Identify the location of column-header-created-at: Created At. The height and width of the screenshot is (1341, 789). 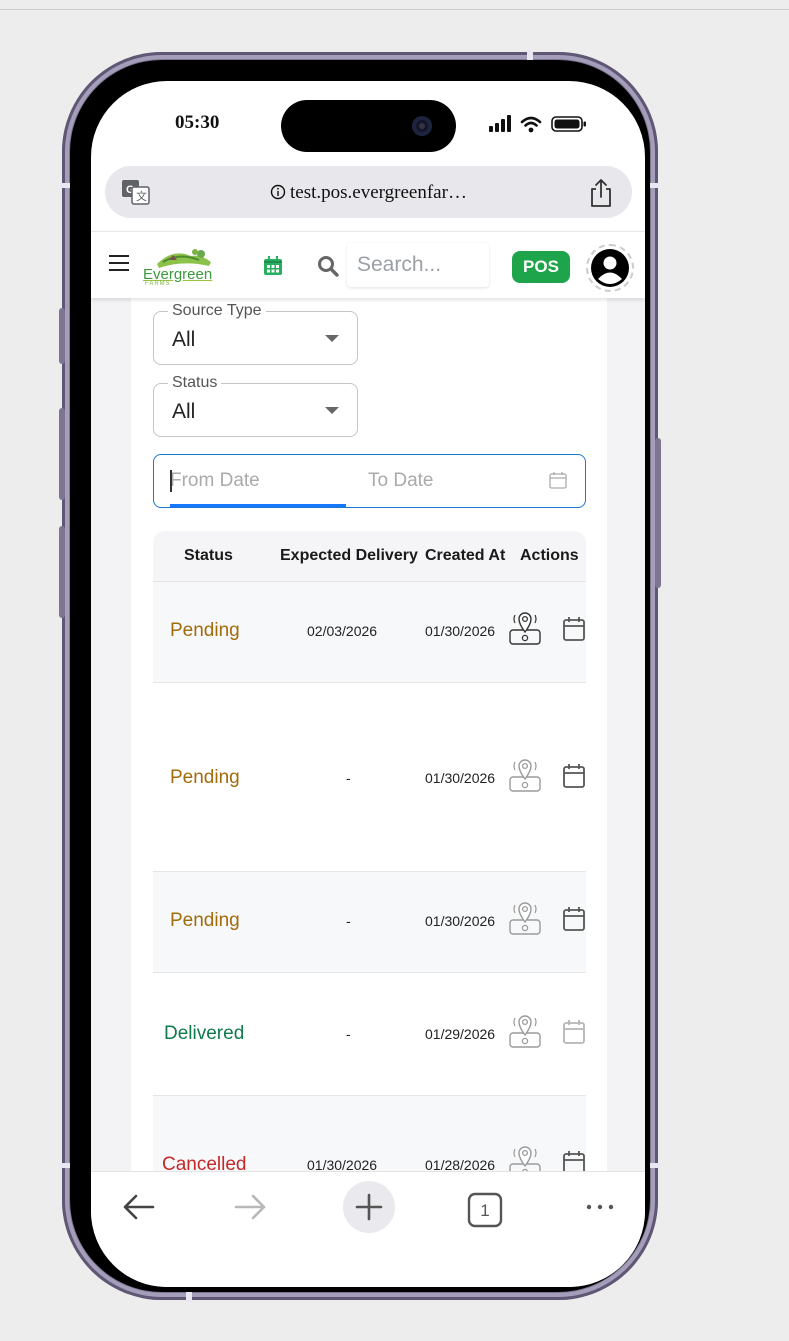
(465, 556).